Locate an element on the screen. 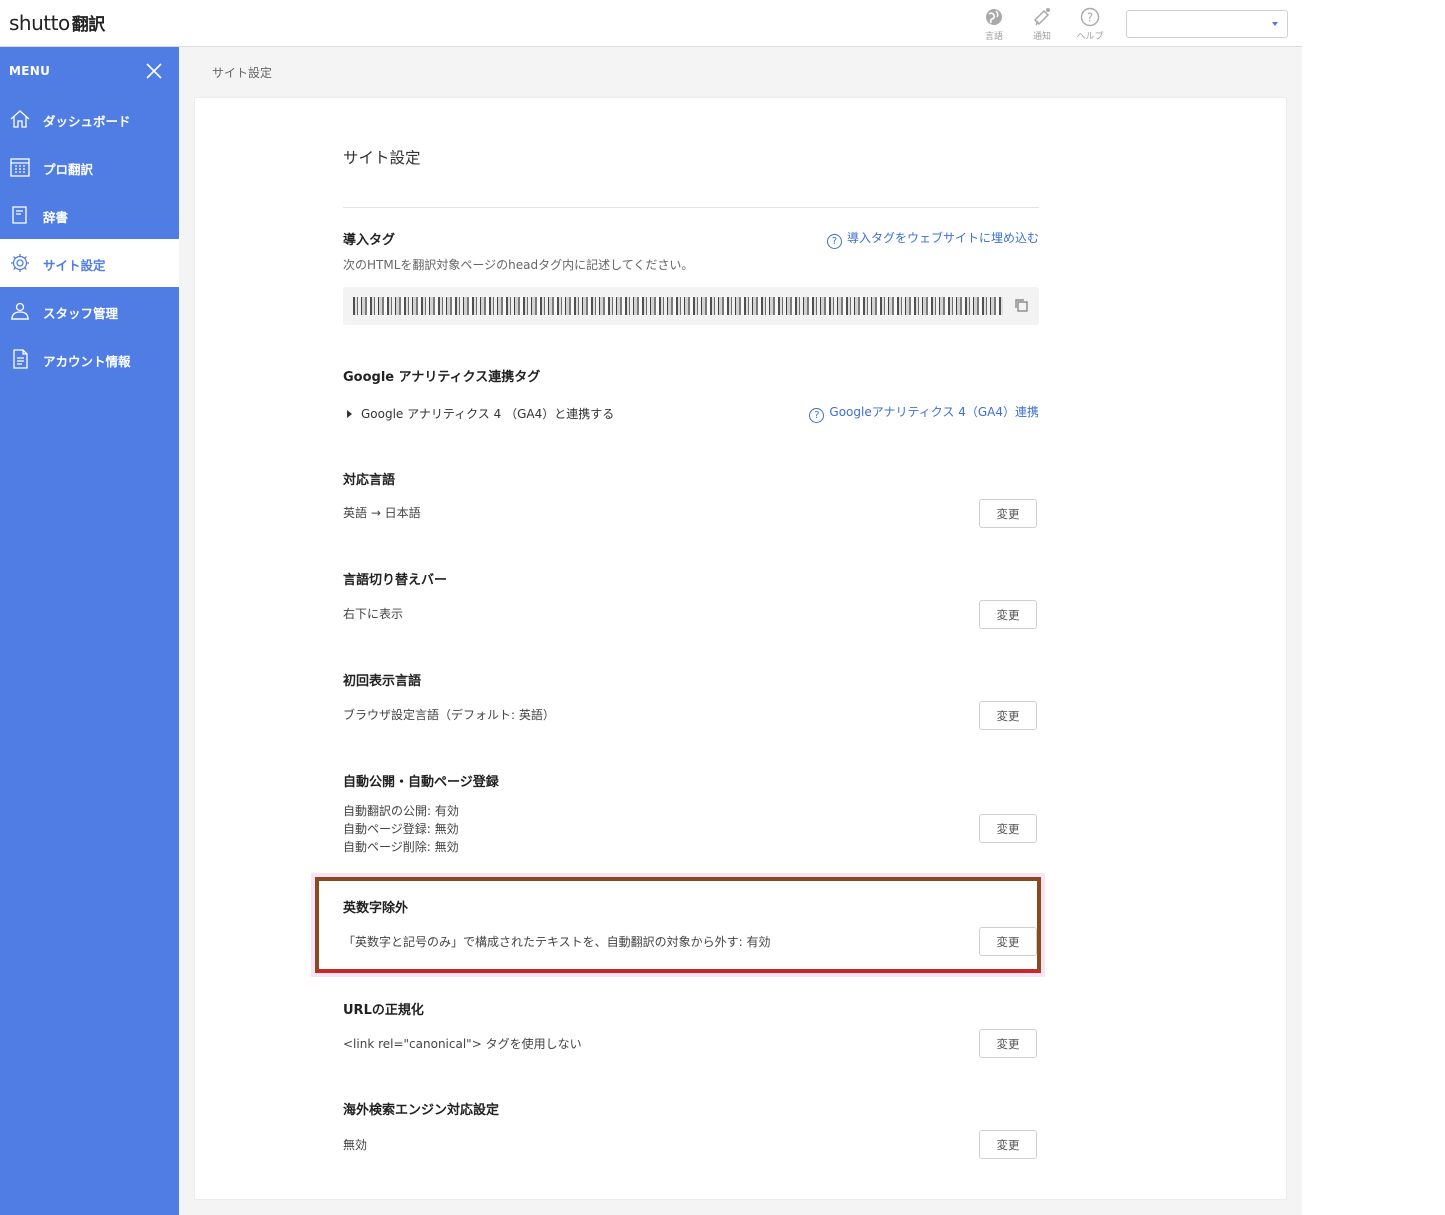  obscured-code is located at coordinates (678, 306).